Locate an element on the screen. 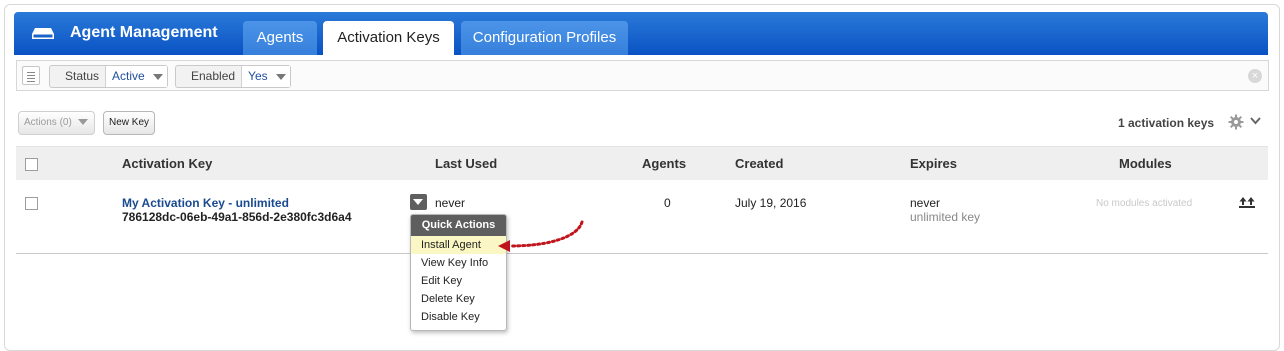 This screenshot has width=1284, height=351. pointer-arrow-icon is located at coordinates (541, 236).